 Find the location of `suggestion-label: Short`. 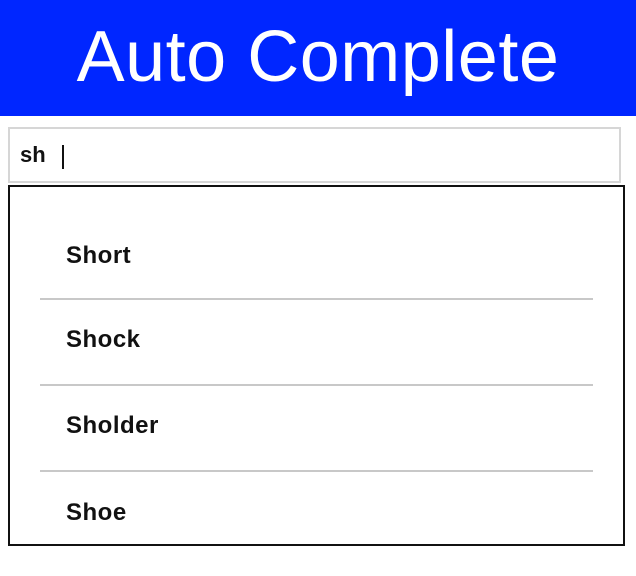

suggestion-label: Short is located at coordinates (99, 255).